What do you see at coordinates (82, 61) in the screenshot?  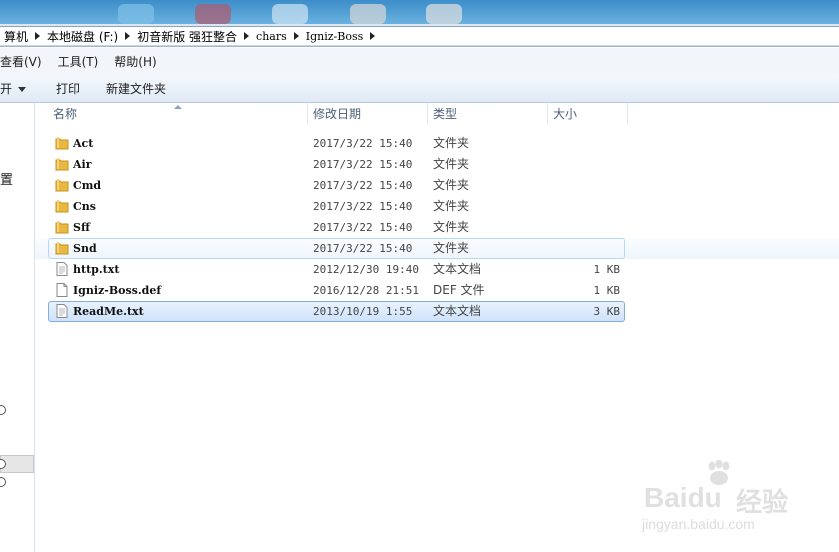 I see `menu-tools: 工具(T)` at bounding box center [82, 61].